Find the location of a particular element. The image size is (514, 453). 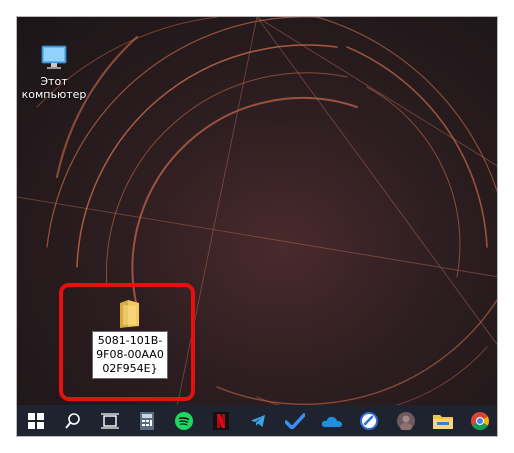

windows-logo-icon is located at coordinates (35, 420).